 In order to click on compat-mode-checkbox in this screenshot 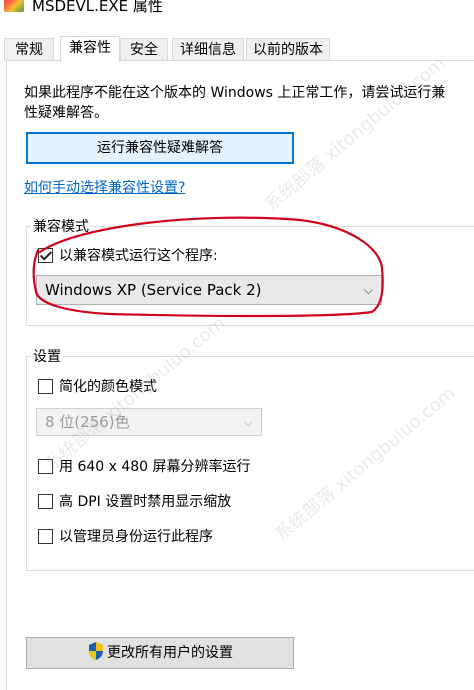, I will do `click(45, 255)`.